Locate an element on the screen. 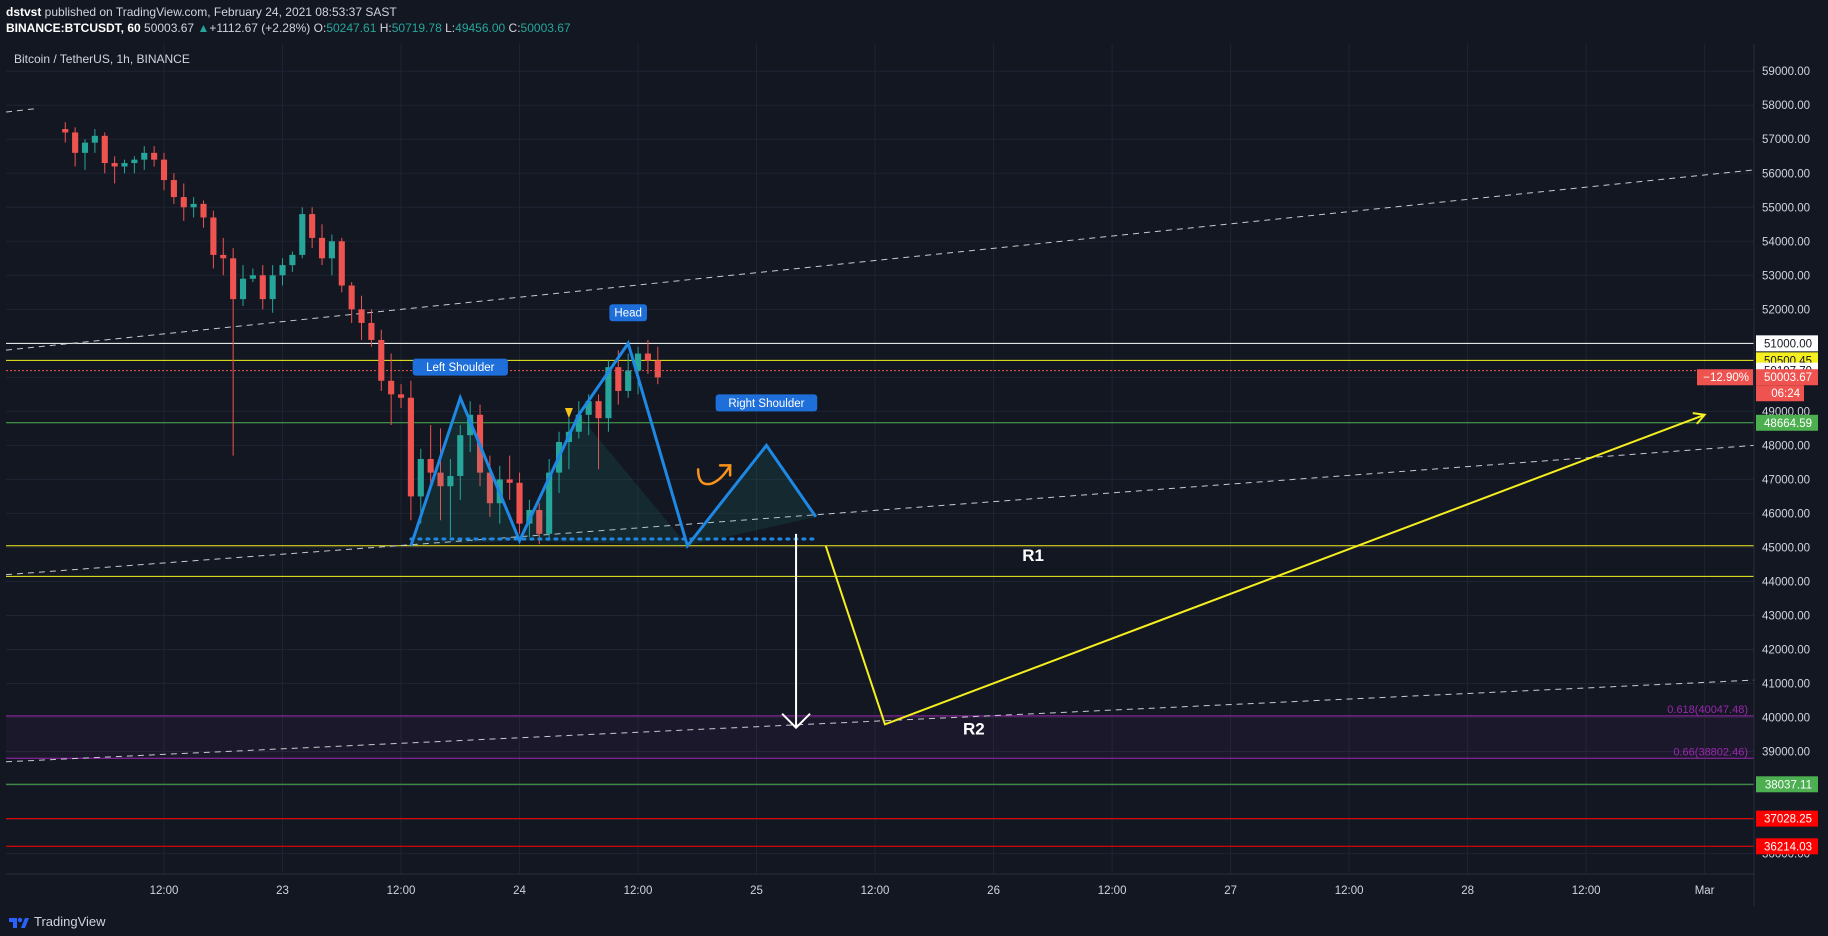 This screenshot has height=936, width=1828. last-price: 50003.67 is located at coordinates (169, 28).